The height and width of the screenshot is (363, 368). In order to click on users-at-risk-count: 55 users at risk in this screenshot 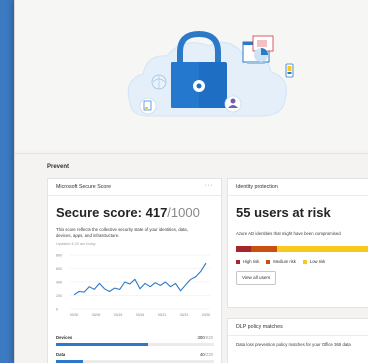, I will do `click(283, 212)`.